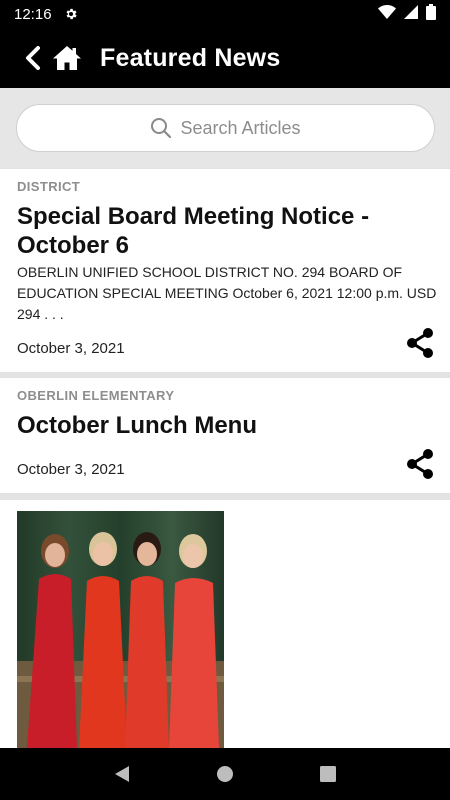  I want to click on status-time: 12:16, so click(33, 14).